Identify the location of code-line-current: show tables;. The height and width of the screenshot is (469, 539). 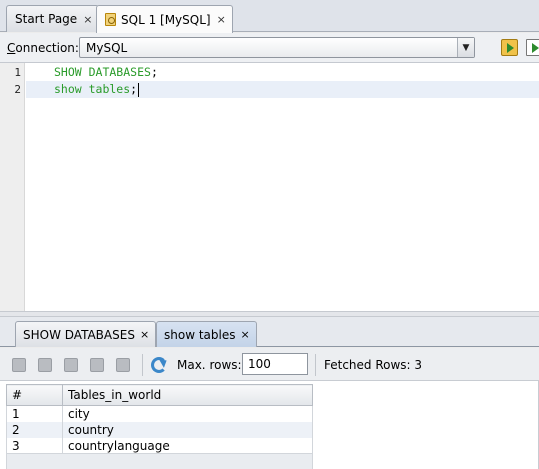
(282, 89).